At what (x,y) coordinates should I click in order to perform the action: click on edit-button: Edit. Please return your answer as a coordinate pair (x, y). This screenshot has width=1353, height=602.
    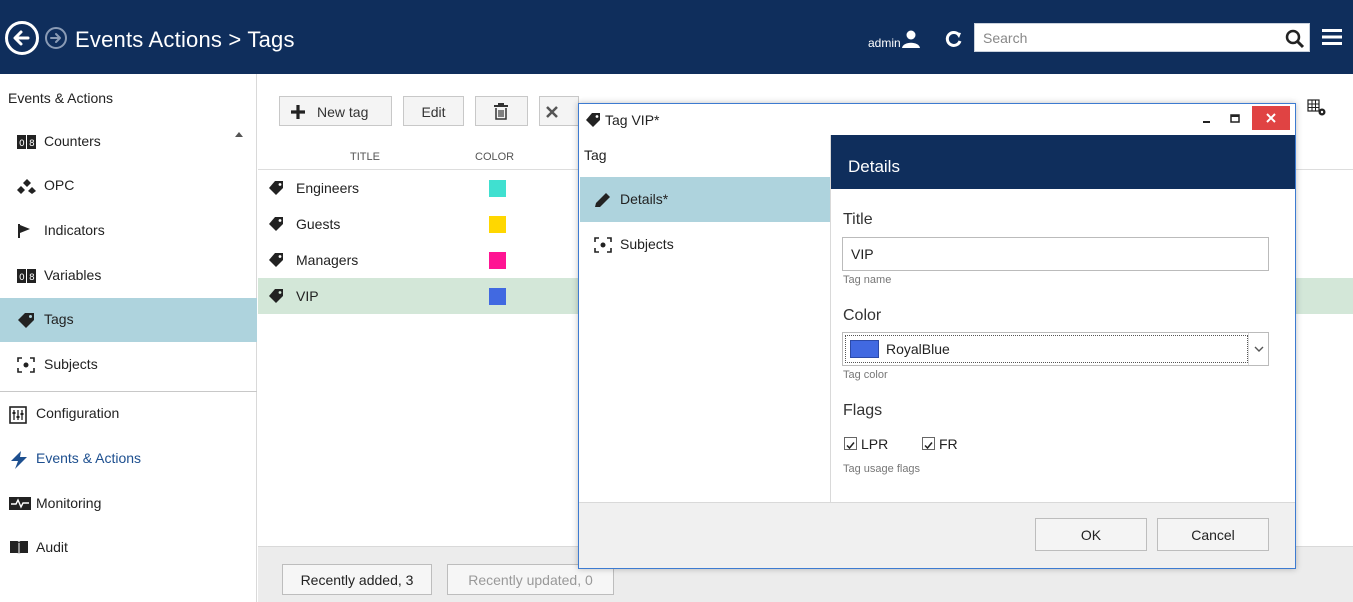
    Looking at the image, I should click on (433, 111).